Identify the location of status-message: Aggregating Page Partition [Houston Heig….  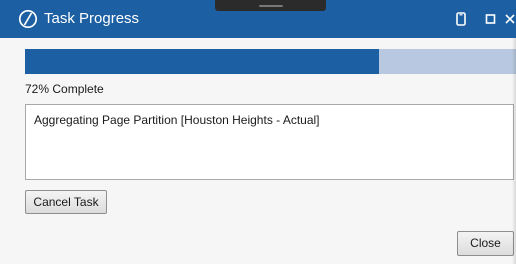
(177, 120).